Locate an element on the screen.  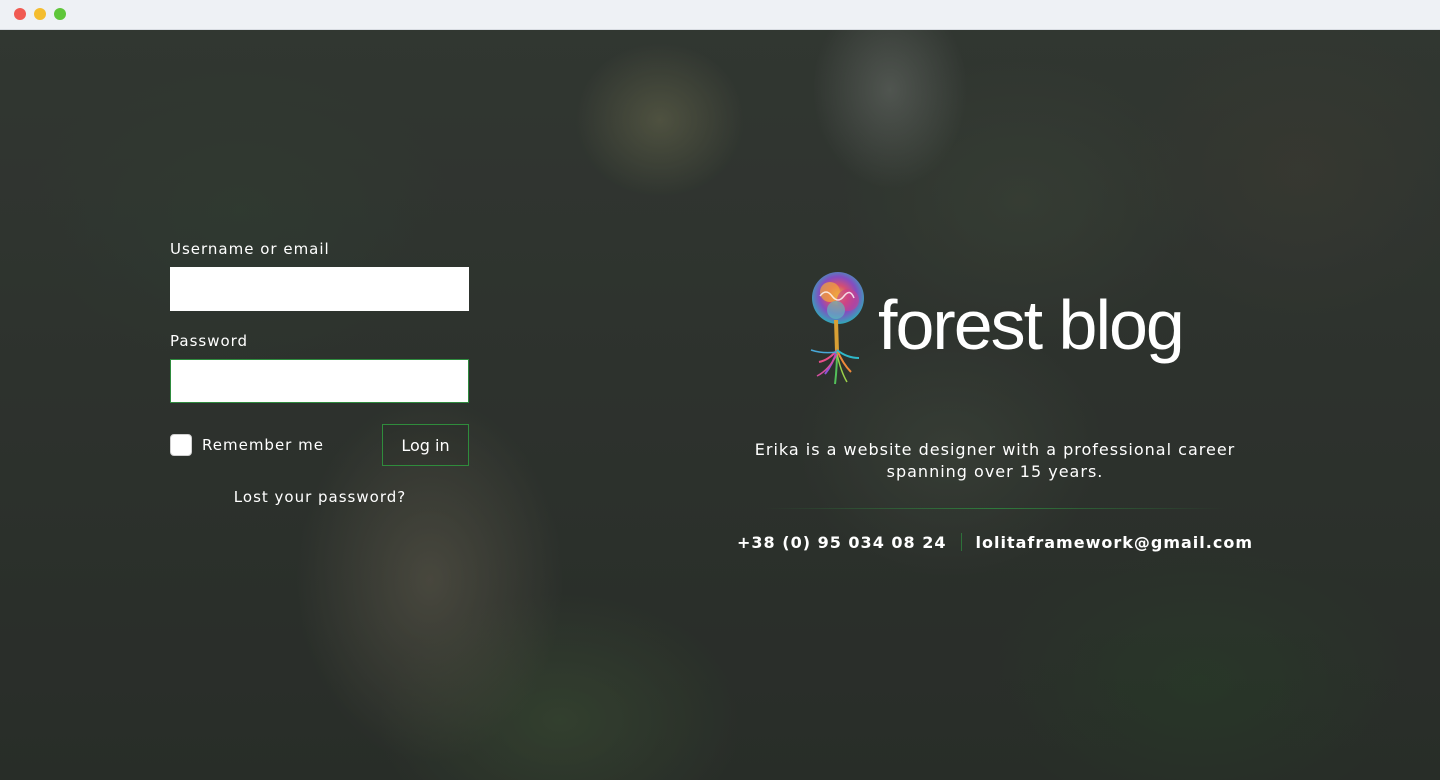
phone-link: +38 (0) 95 034 08 24 is located at coordinates (841, 542).